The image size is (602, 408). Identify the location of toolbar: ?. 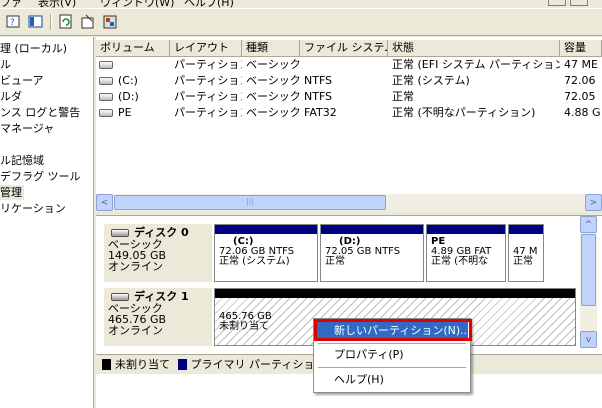
(301, 22).